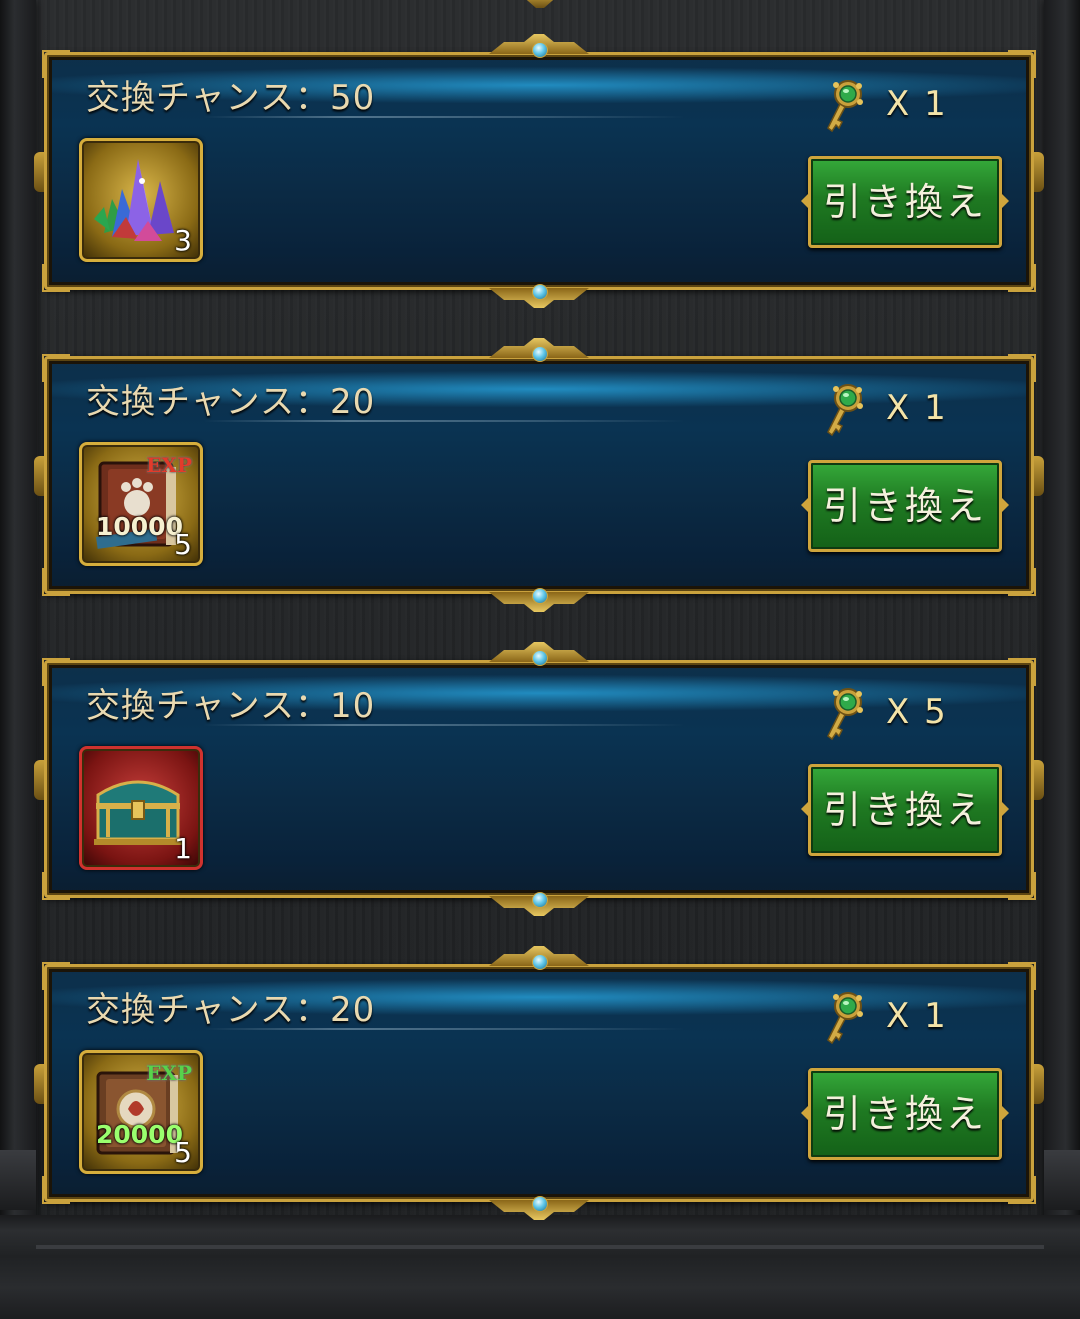 The image size is (1080, 1319). I want to click on exp-amount: 20000, so click(139, 1134).